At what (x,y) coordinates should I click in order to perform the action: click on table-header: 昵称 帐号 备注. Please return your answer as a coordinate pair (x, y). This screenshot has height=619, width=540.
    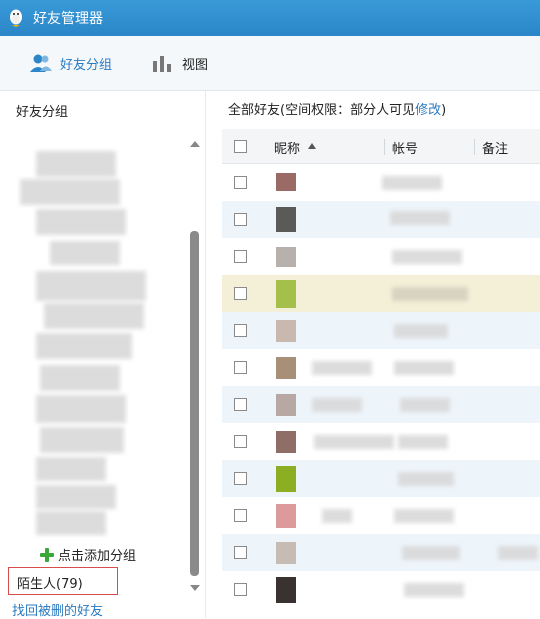
    Looking at the image, I should click on (381, 146).